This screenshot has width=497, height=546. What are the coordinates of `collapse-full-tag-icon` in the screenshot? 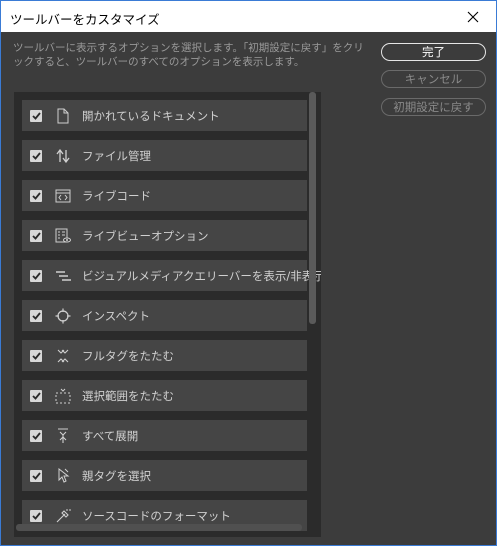 It's located at (63, 356).